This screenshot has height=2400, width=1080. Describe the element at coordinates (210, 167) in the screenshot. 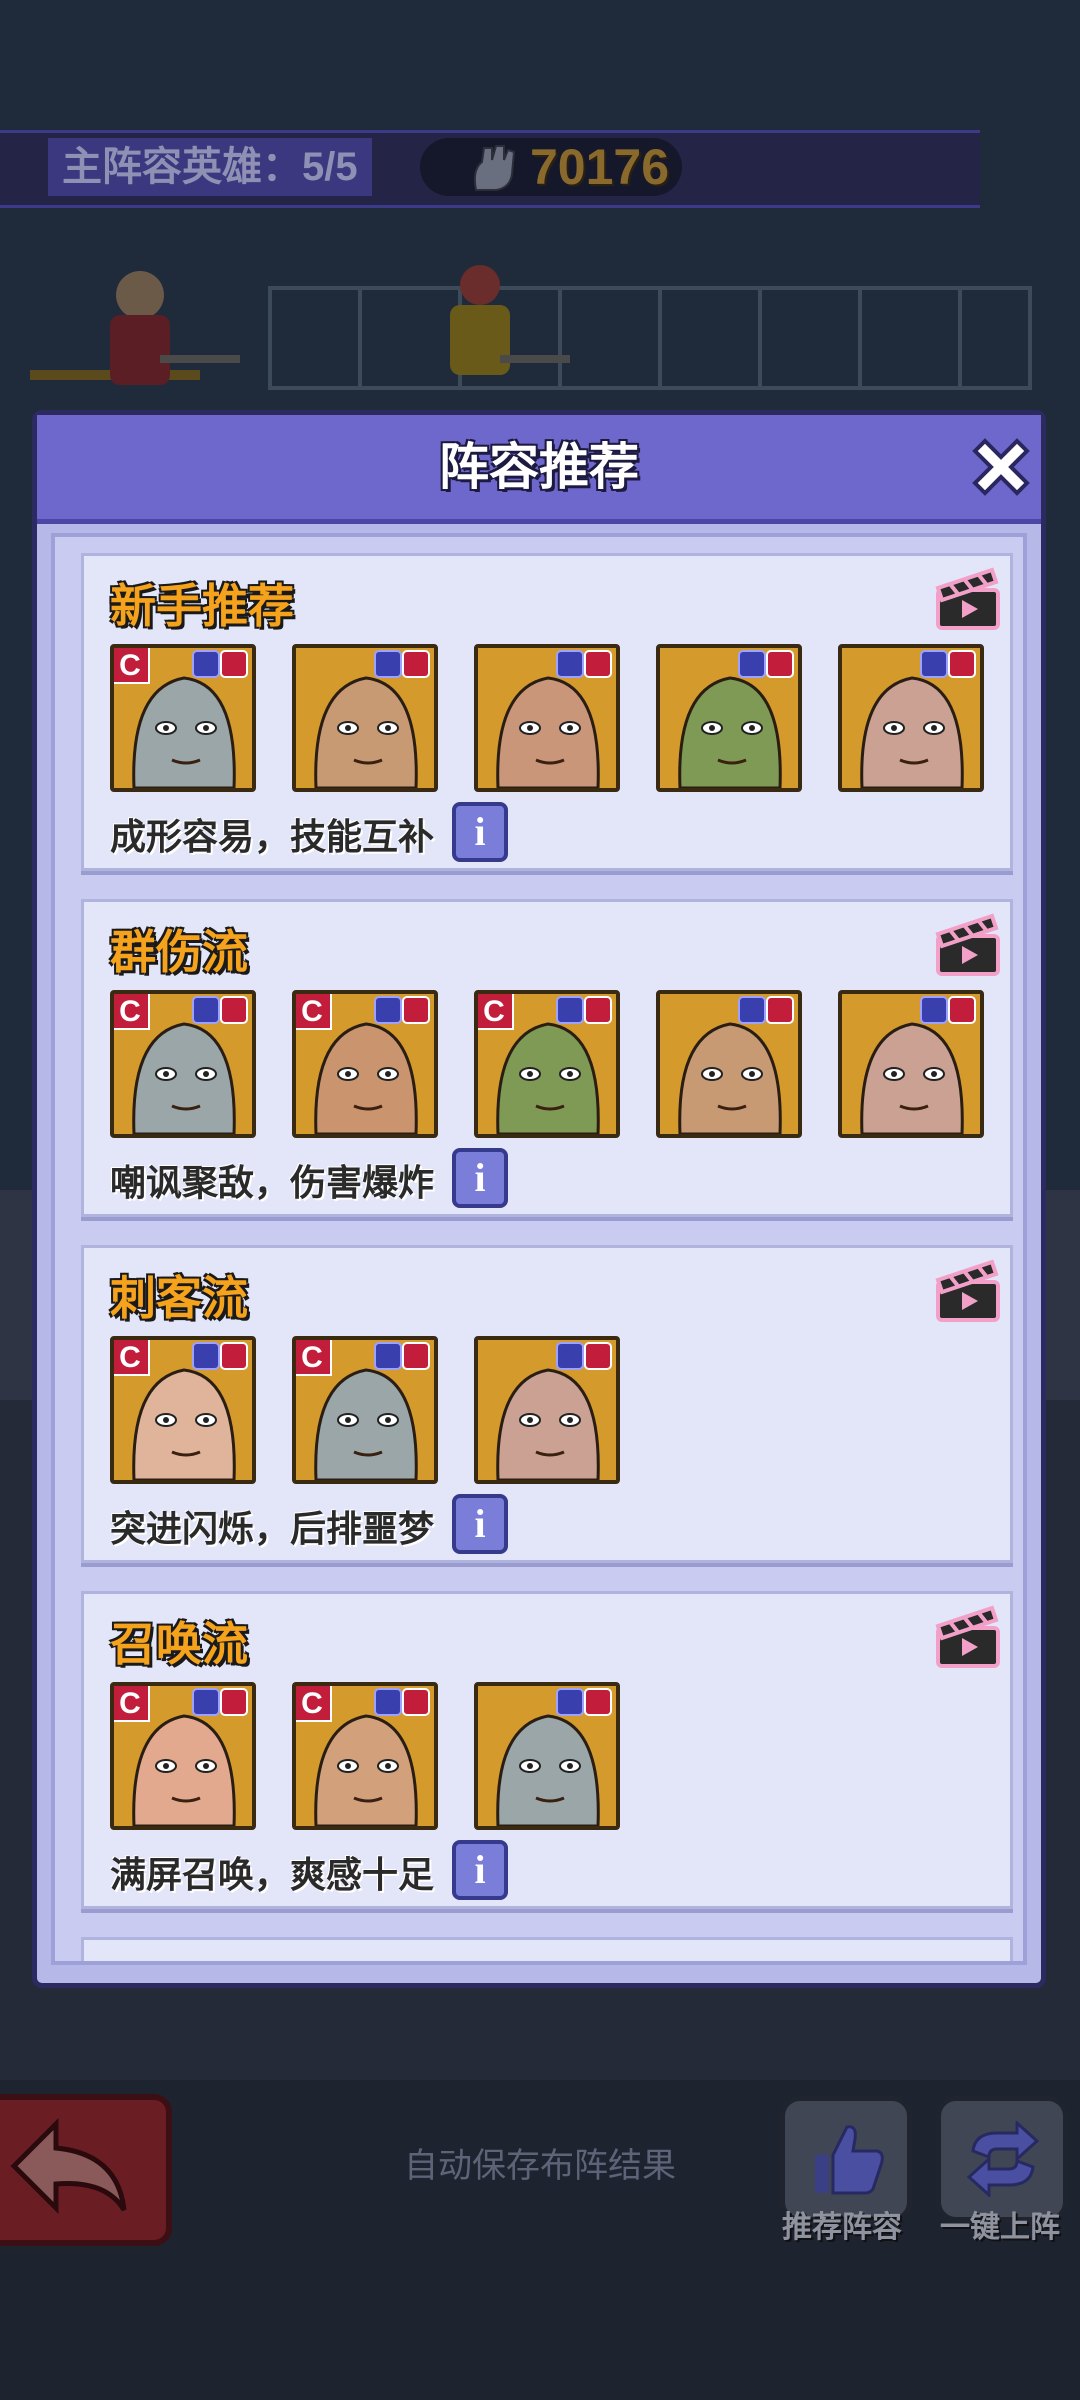

I see `main-lineup-count: 主阵容英雄：5/5` at that location.